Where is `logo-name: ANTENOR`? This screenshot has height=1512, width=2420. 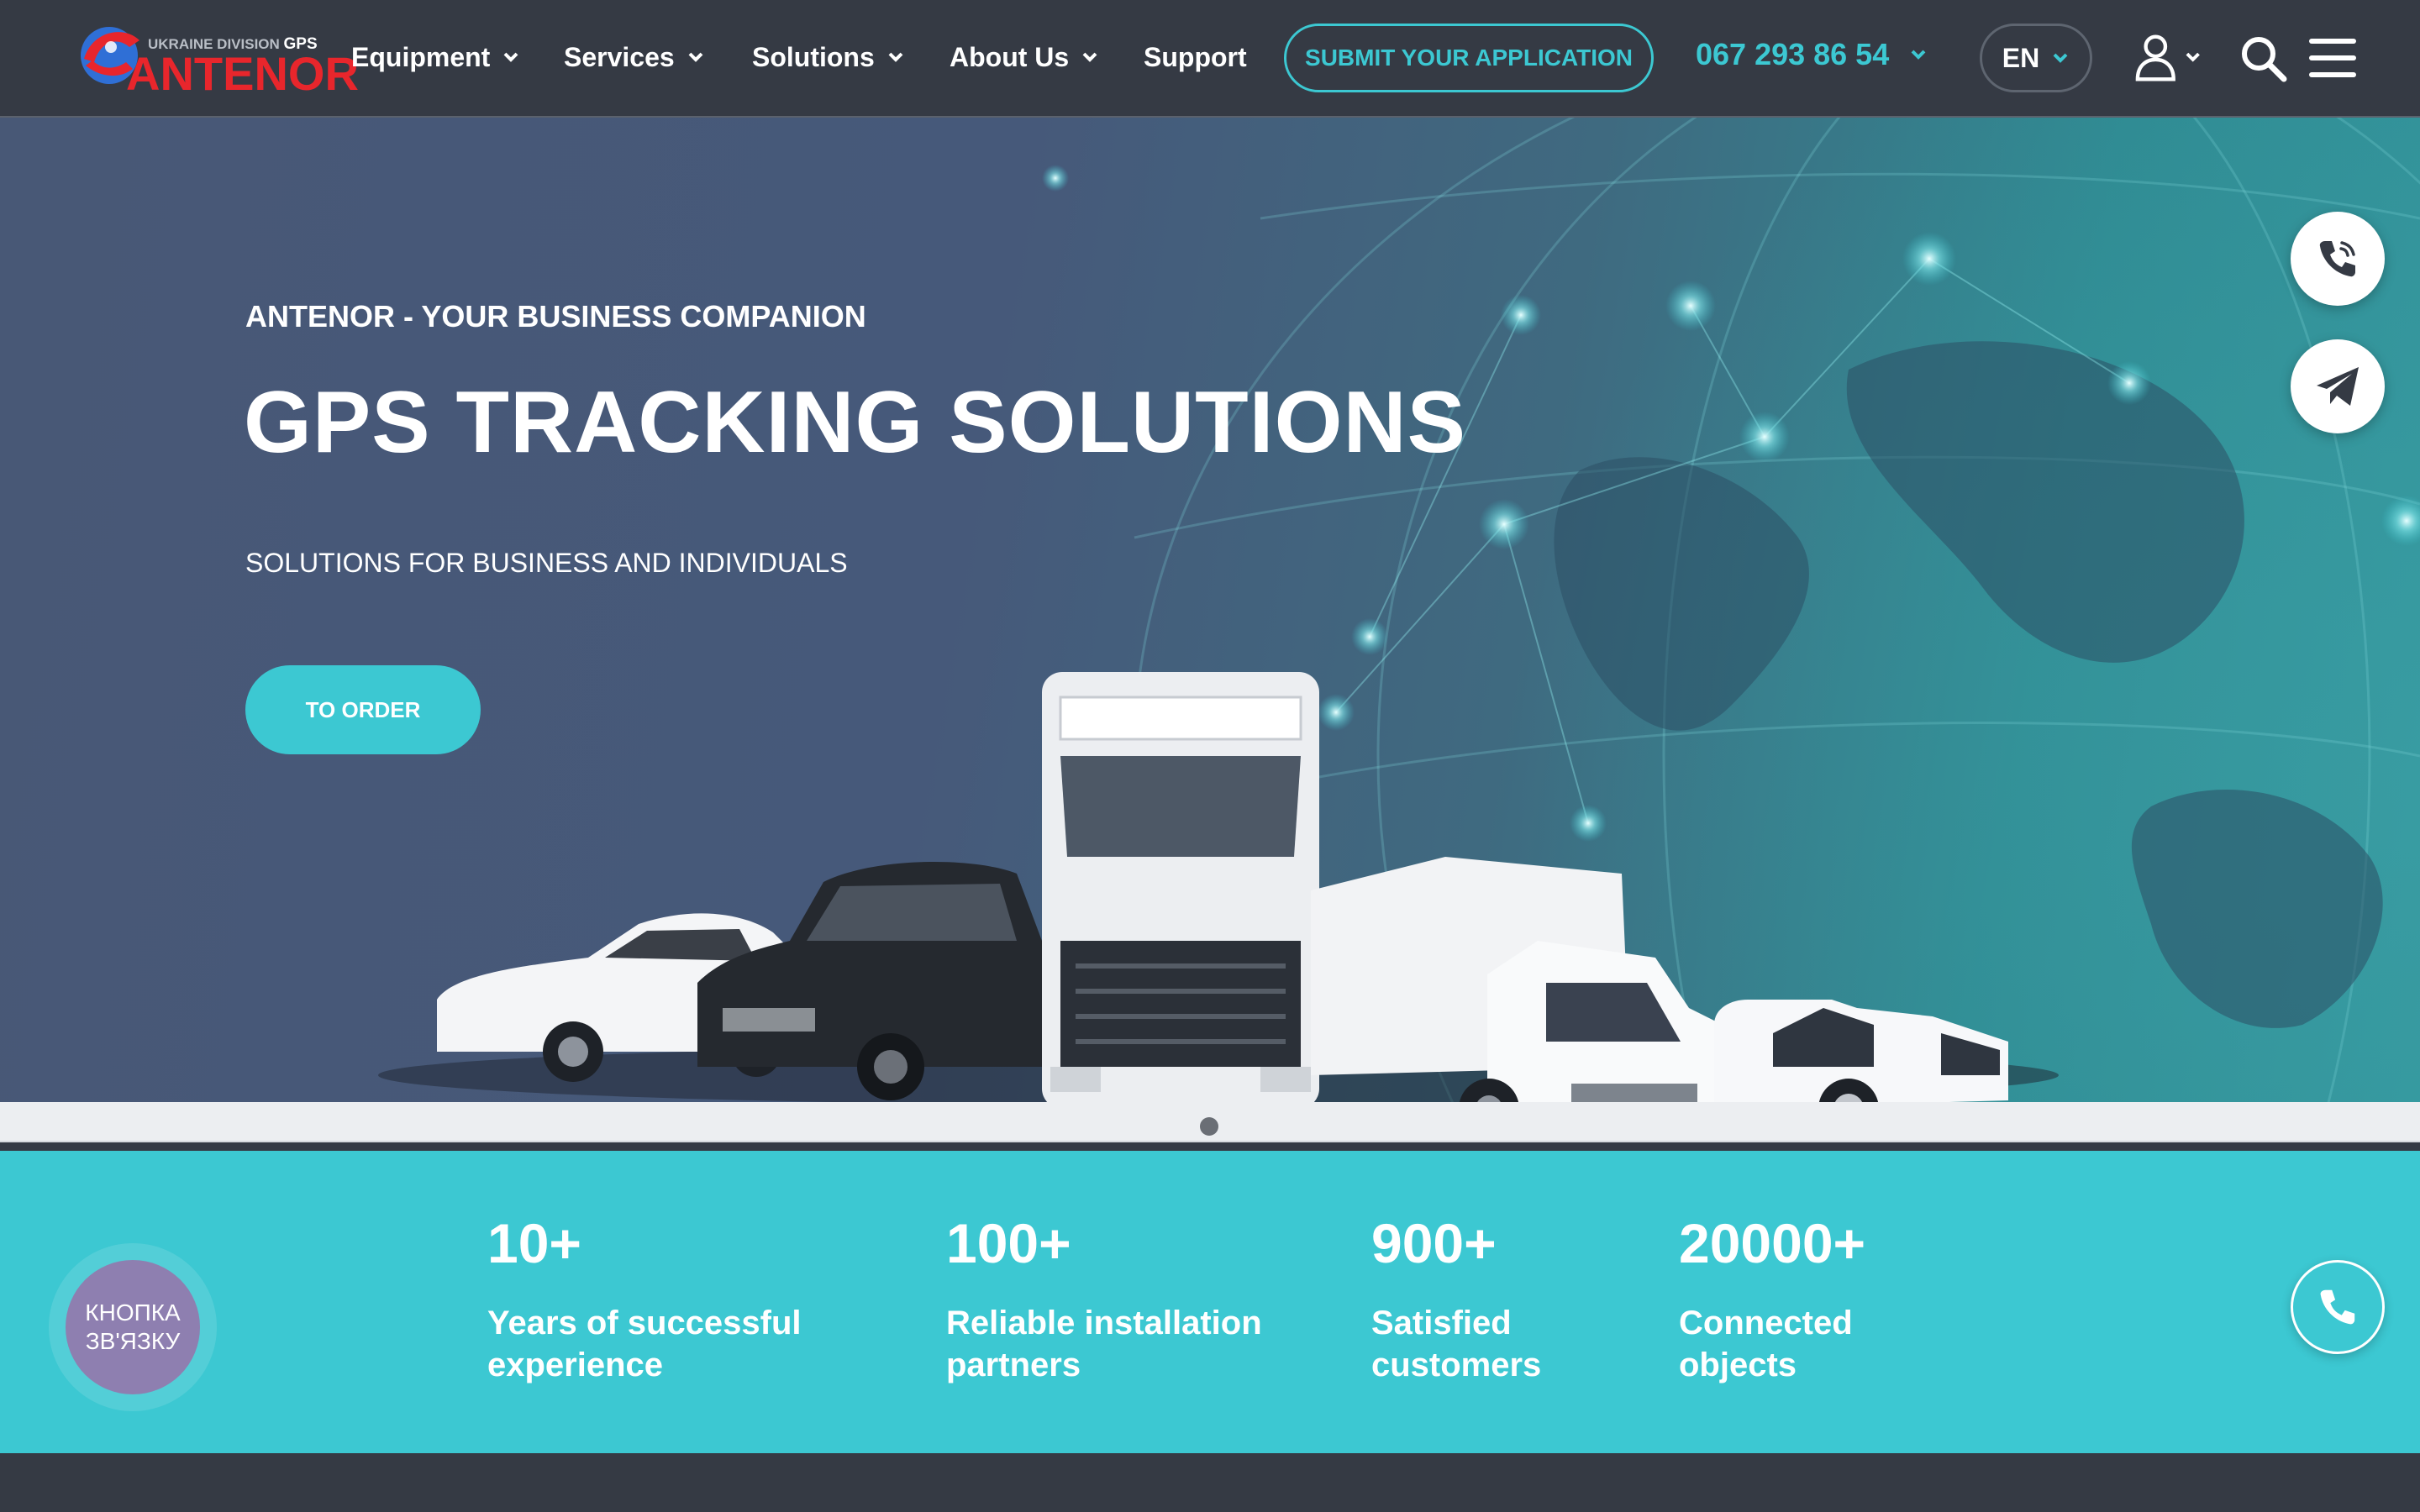
logo-name: ANTENOR is located at coordinates (242, 73).